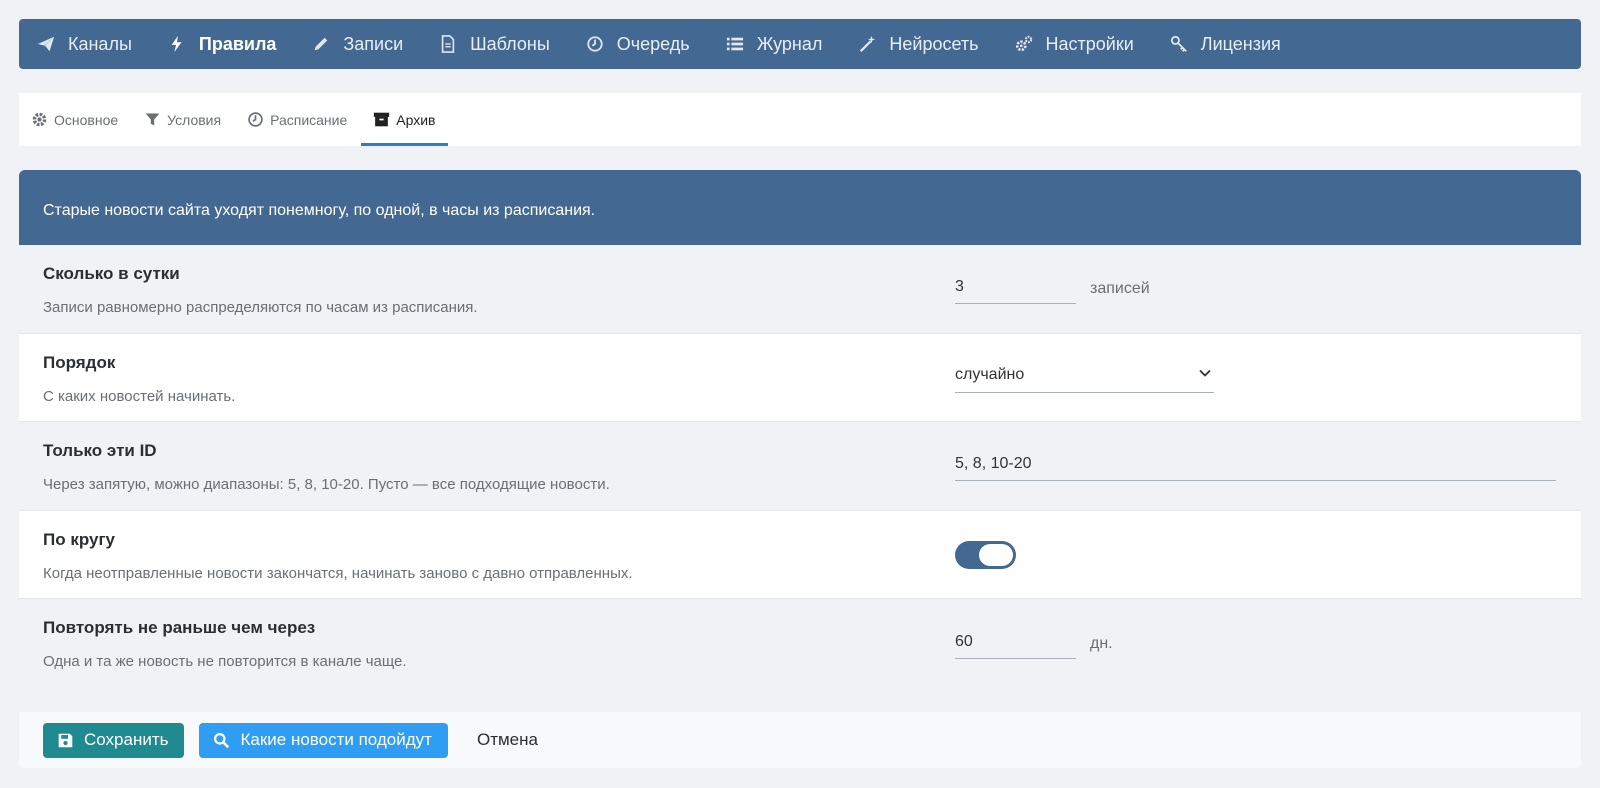  What do you see at coordinates (39, 119) in the screenshot?
I see `gear-icon` at bounding box center [39, 119].